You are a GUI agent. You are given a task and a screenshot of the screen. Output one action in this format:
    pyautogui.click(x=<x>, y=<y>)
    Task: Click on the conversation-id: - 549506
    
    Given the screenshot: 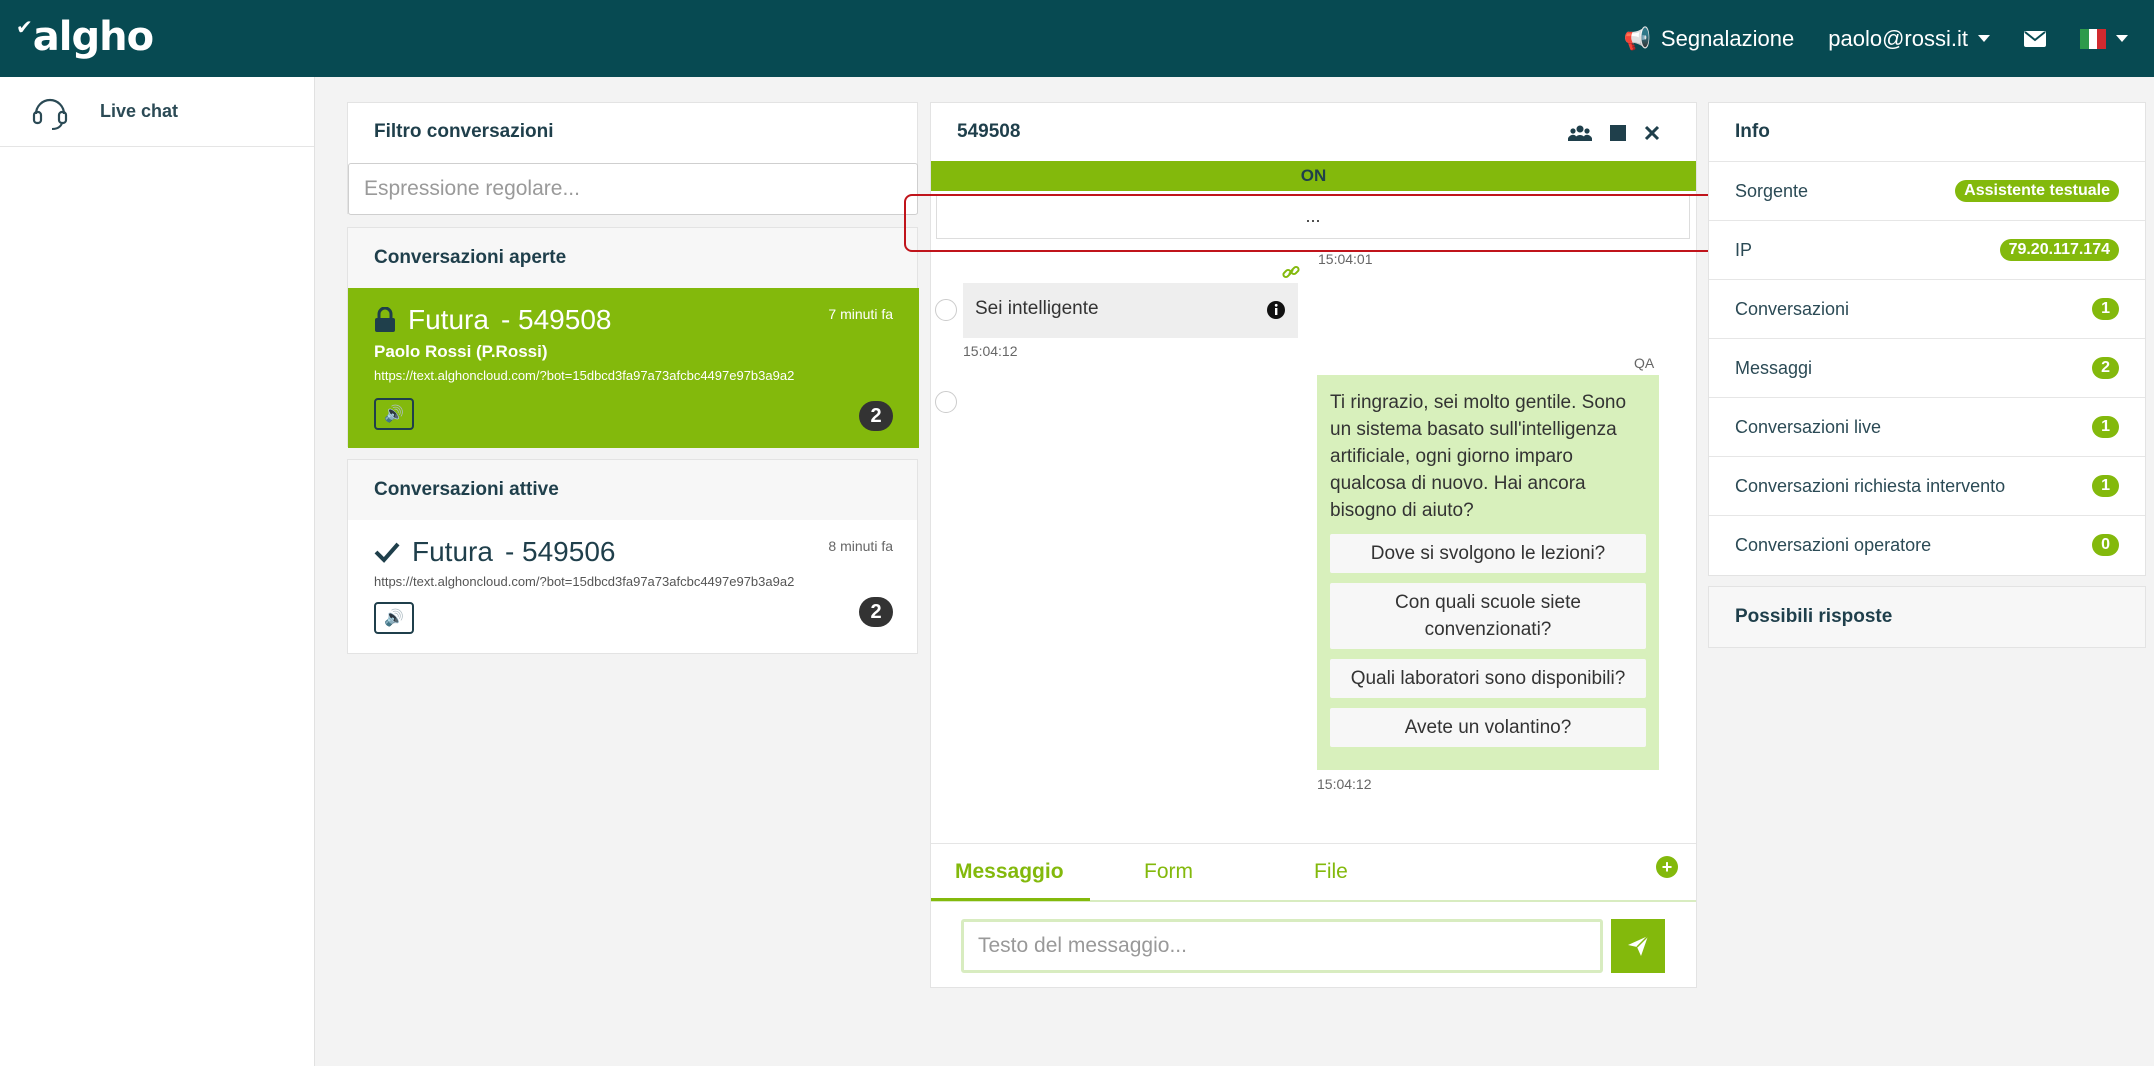 What is the action you would take?
    pyautogui.click(x=560, y=551)
    